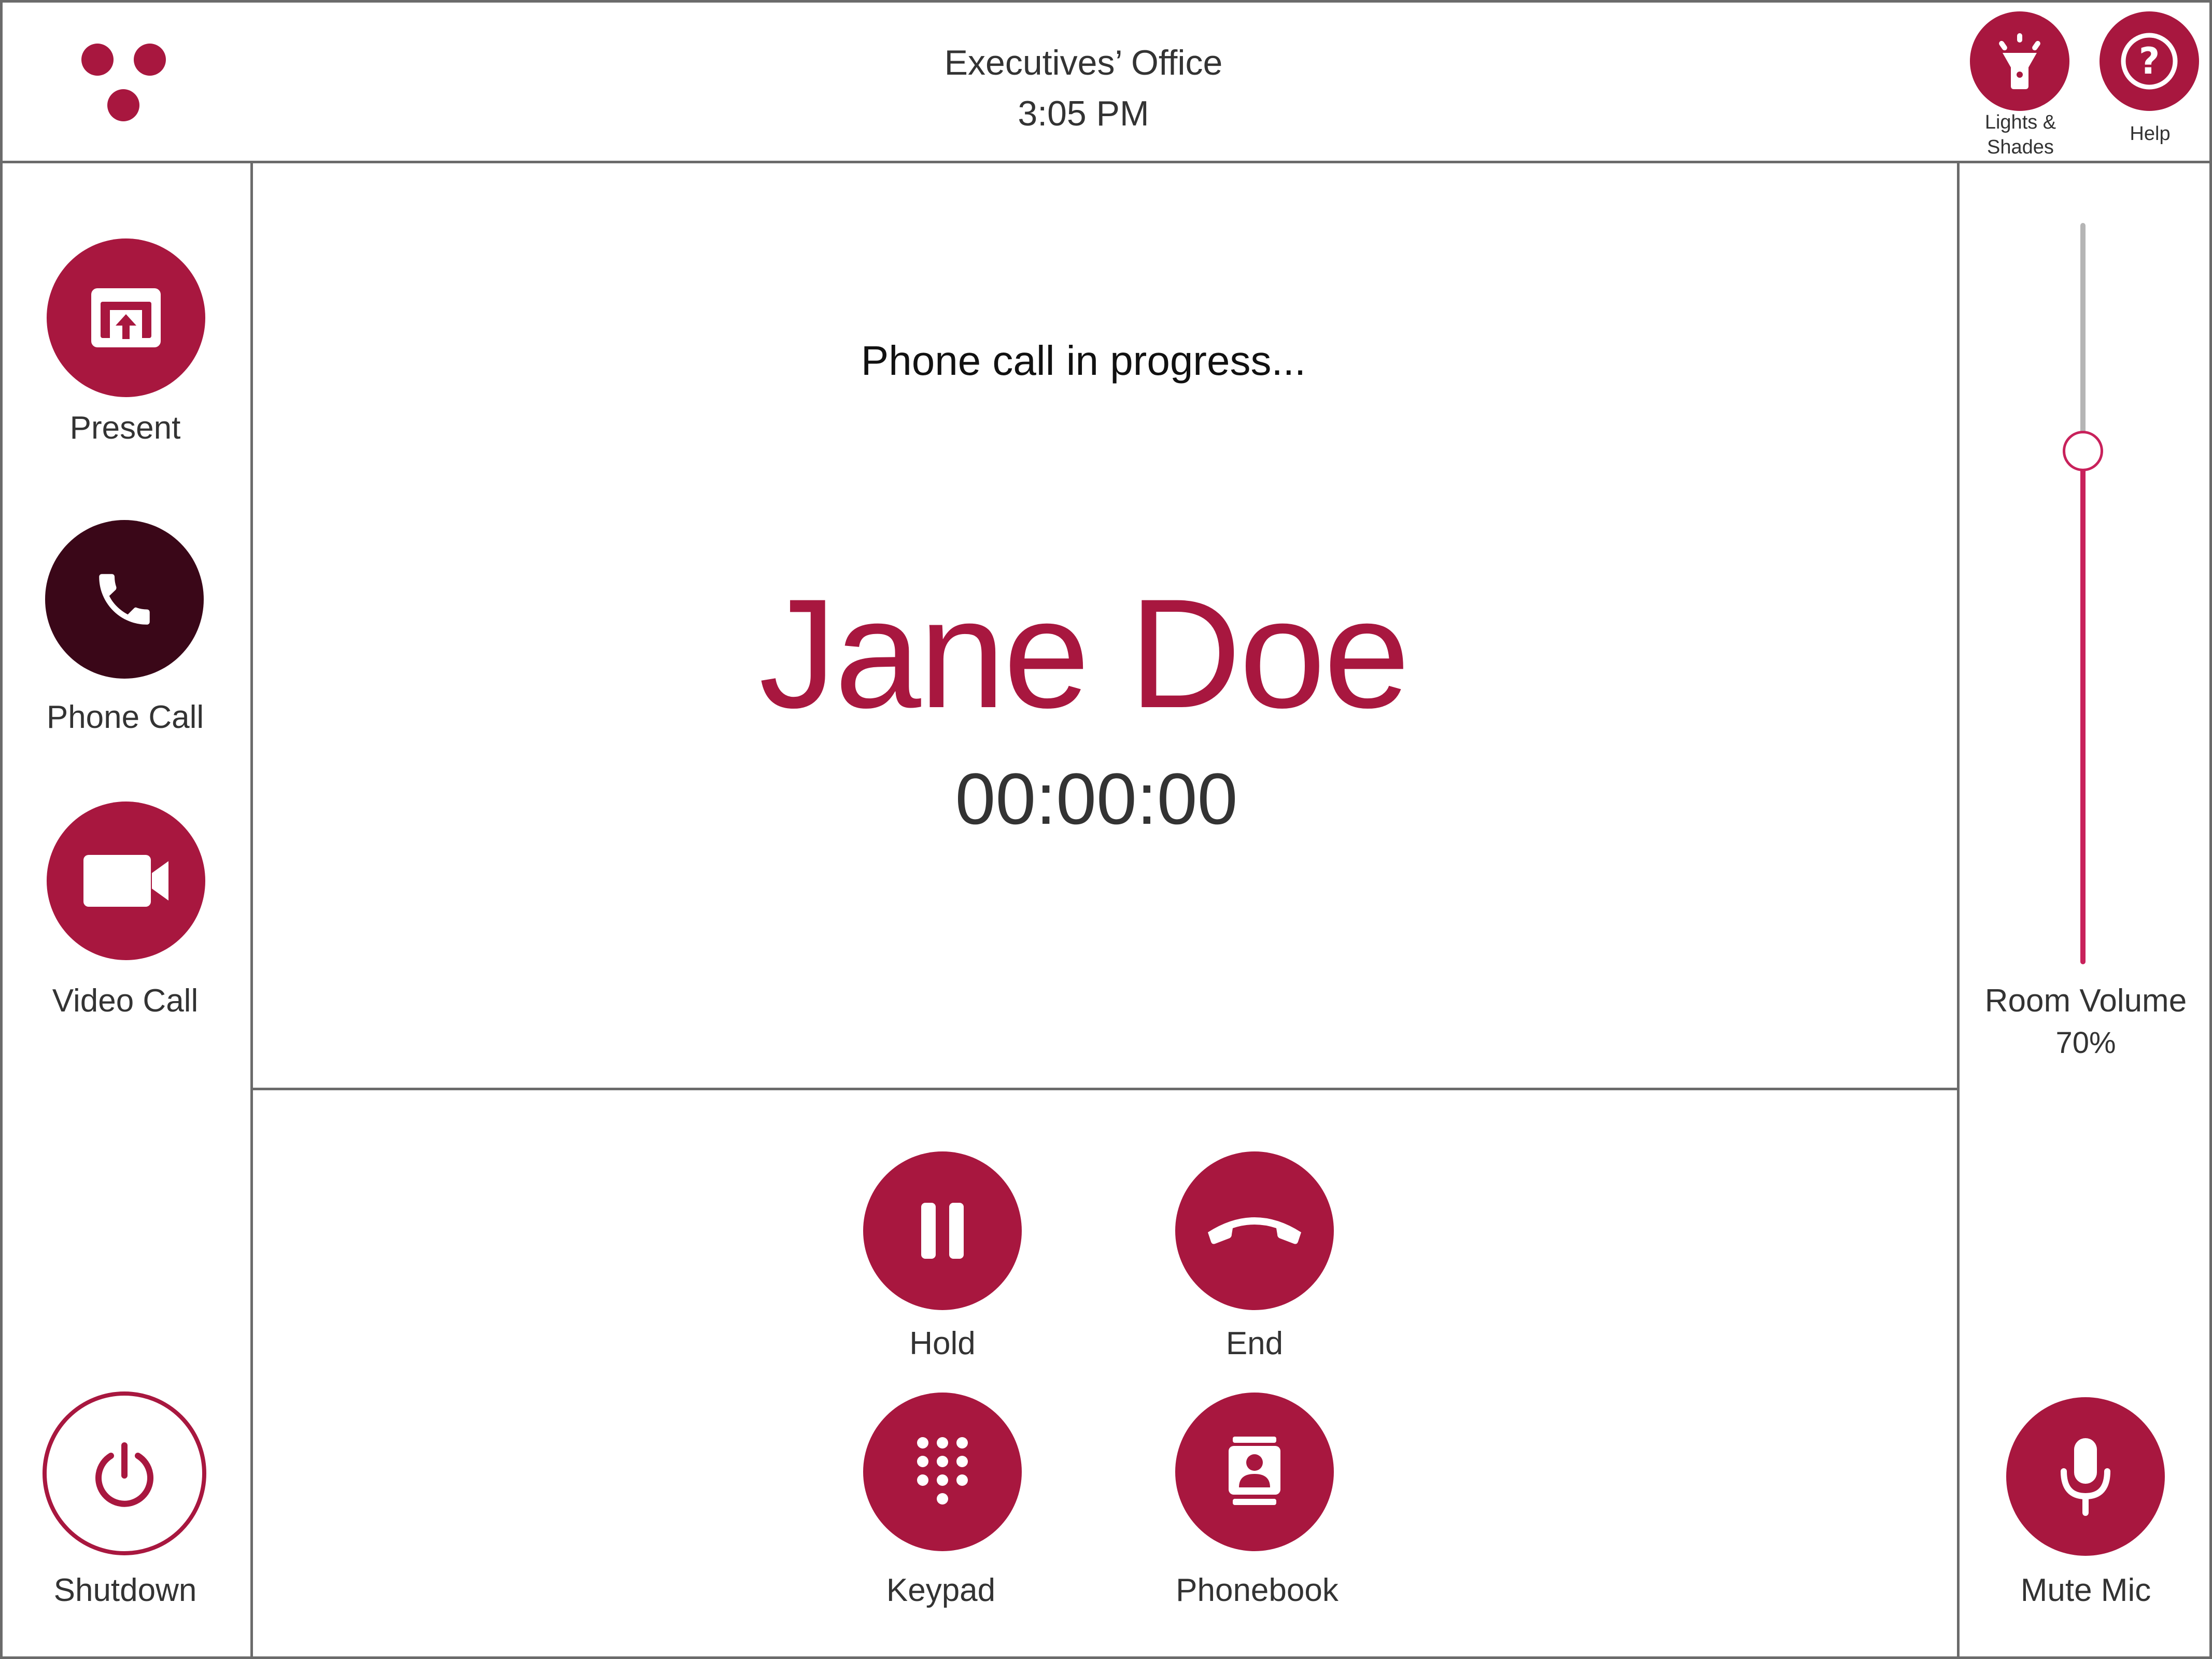  Describe the element at coordinates (1106, 162) in the screenshot. I see `header-divider` at that location.